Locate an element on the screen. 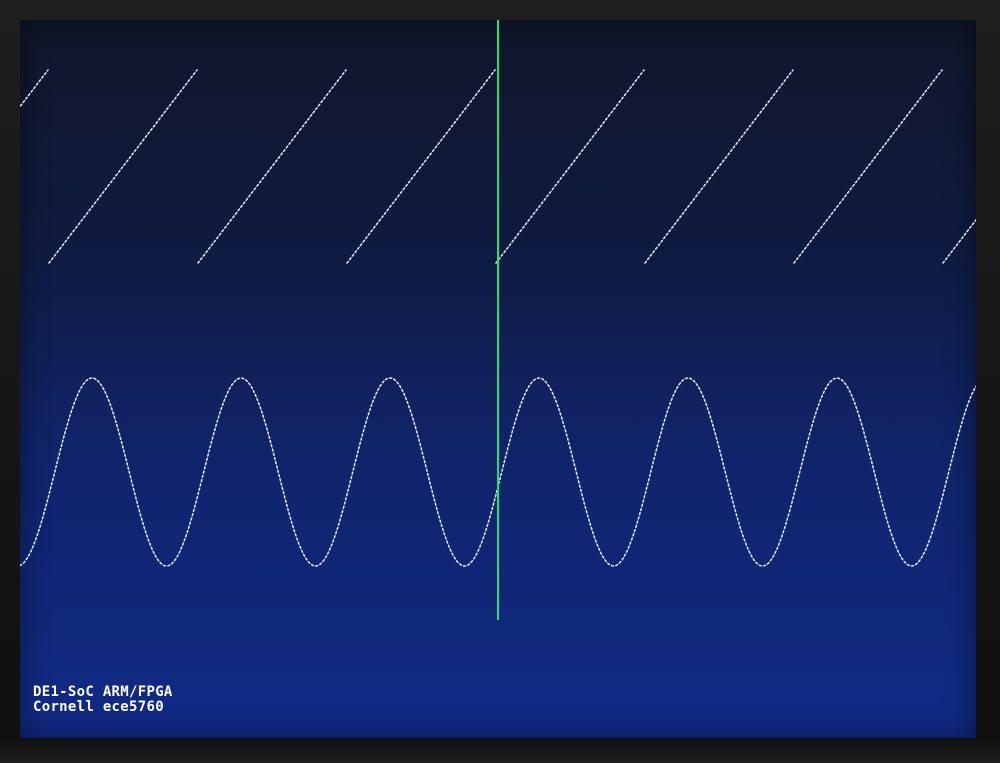 The height and width of the screenshot is (763, 1000). bezel-bottom is located at coordinates (500, 750).